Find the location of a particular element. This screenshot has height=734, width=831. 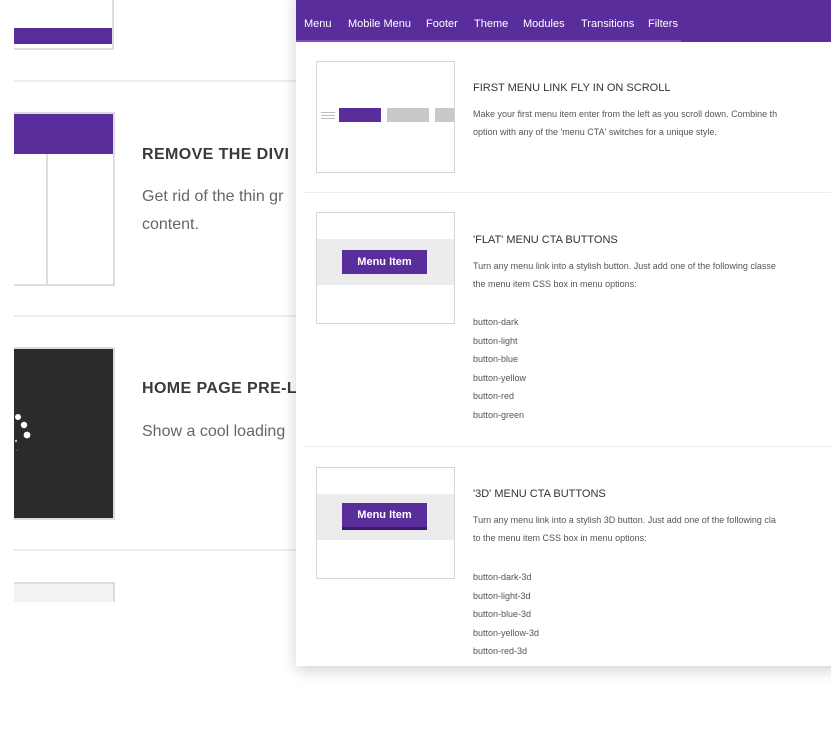

section-description-line: content. is located at coordinates (170, 224).